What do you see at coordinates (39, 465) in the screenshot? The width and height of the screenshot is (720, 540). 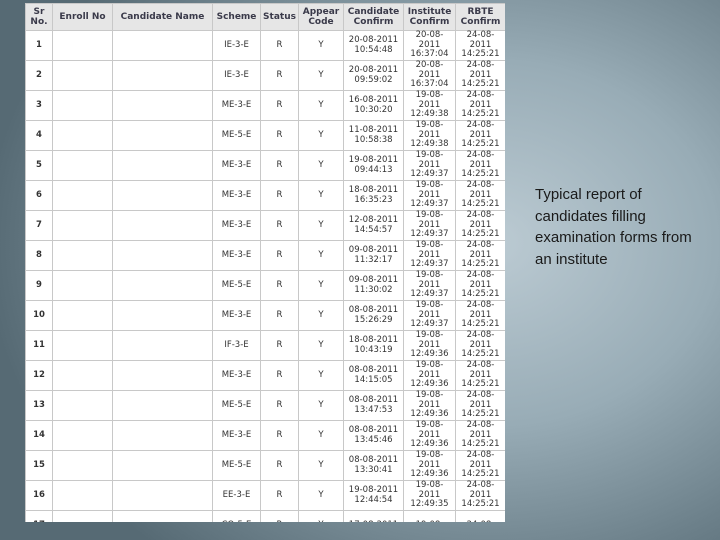 I see `table-cell: 15` at bounding box center [39, 465].